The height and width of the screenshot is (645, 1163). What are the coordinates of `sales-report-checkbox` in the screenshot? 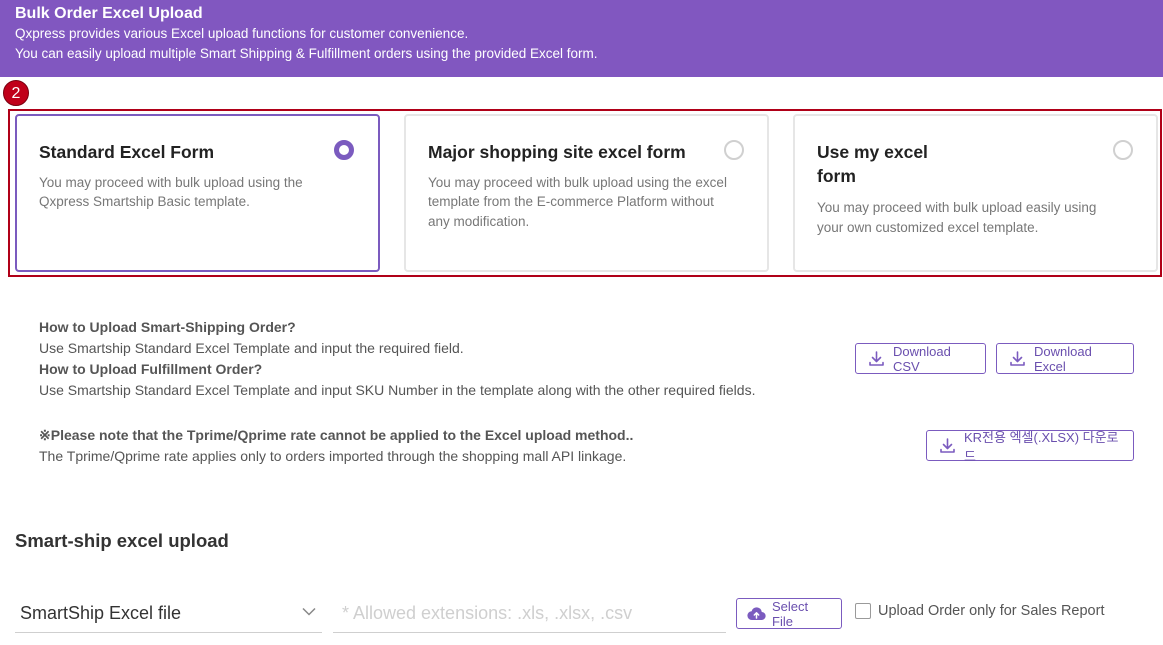 It's located at (863, 611).